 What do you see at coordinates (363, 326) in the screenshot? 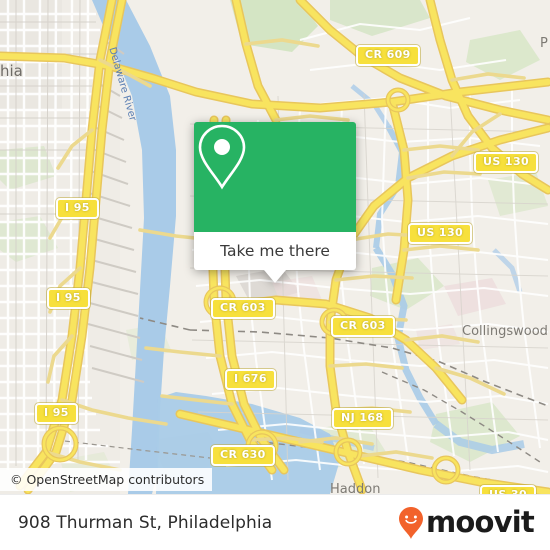
I see `highway-shield-cr-603-east: CR 603` at bounding box center [363, 326].